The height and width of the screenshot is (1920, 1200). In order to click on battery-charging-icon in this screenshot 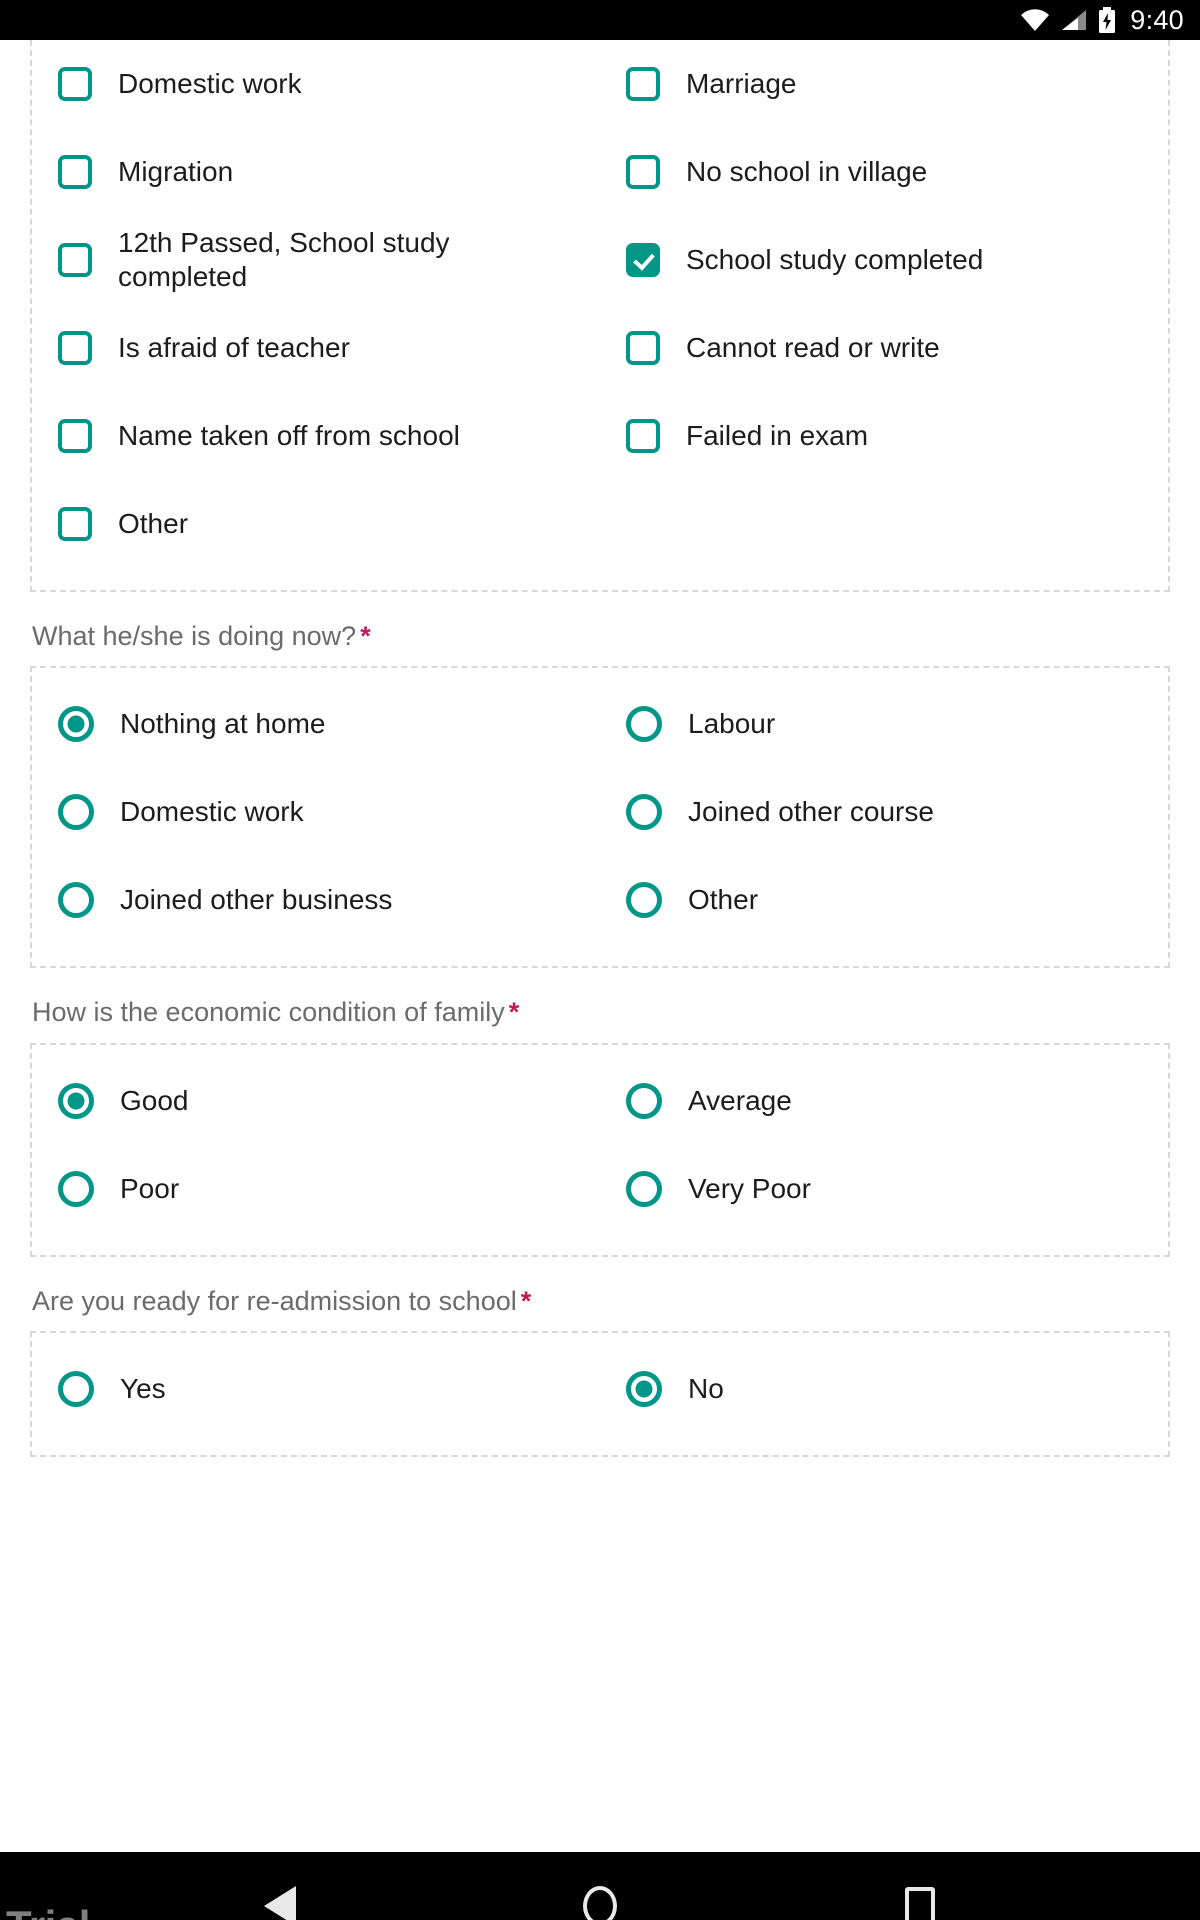, I will do `click(1107, 20)`.